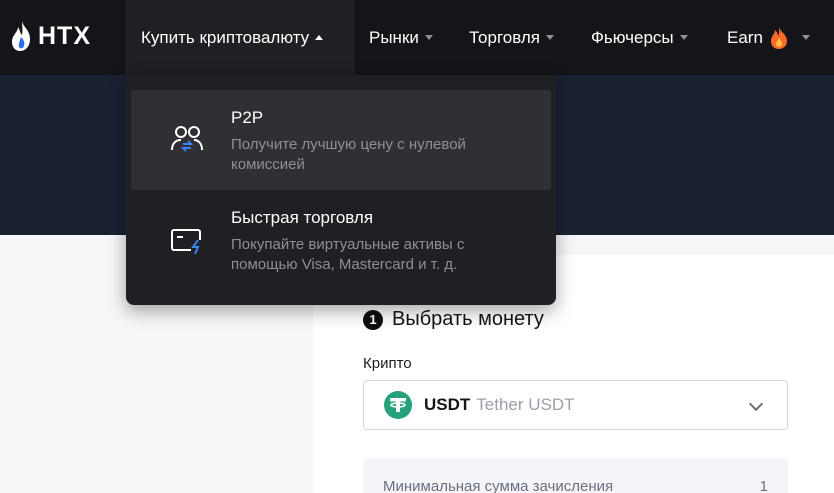  I want to click on htx-logo: HTX, so click(50, 36).